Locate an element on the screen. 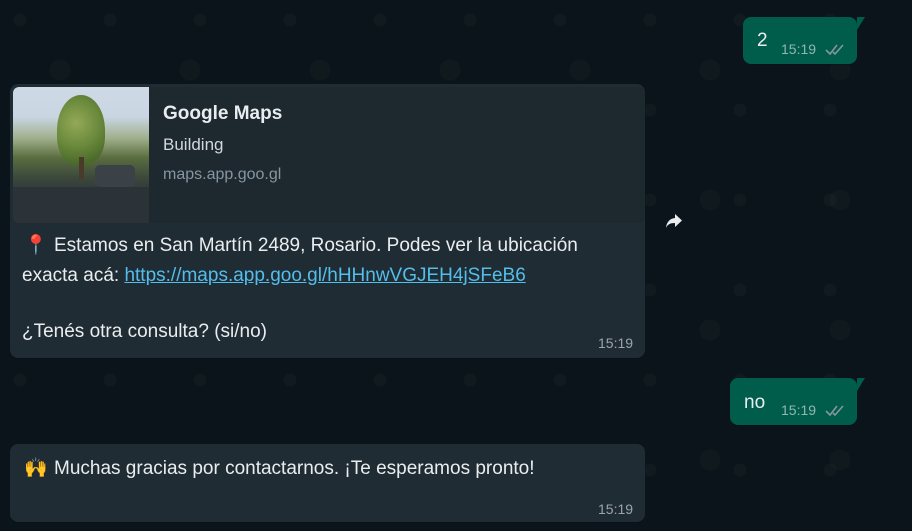  message-text: exacta acá: is located at coordinates (73, 275).